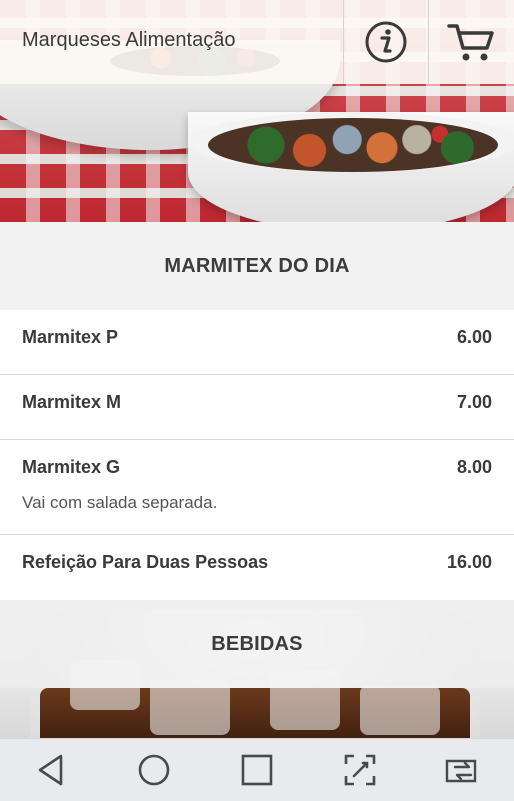 This screenshot has height=801, width=514. I want to click on section-header-bebidas: BEBIDAS, so click(257, 644).